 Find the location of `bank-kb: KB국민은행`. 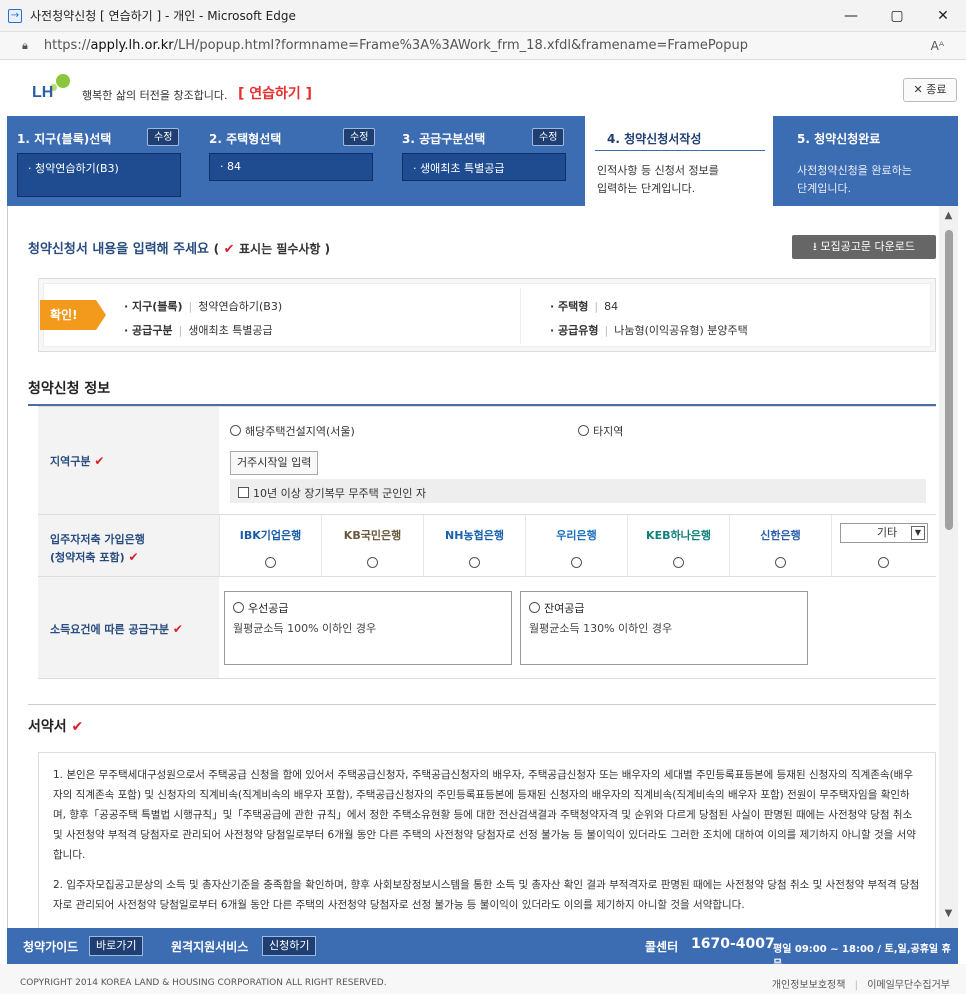

bank-kb: KB국민은행 is located at coordinates (372, 546).